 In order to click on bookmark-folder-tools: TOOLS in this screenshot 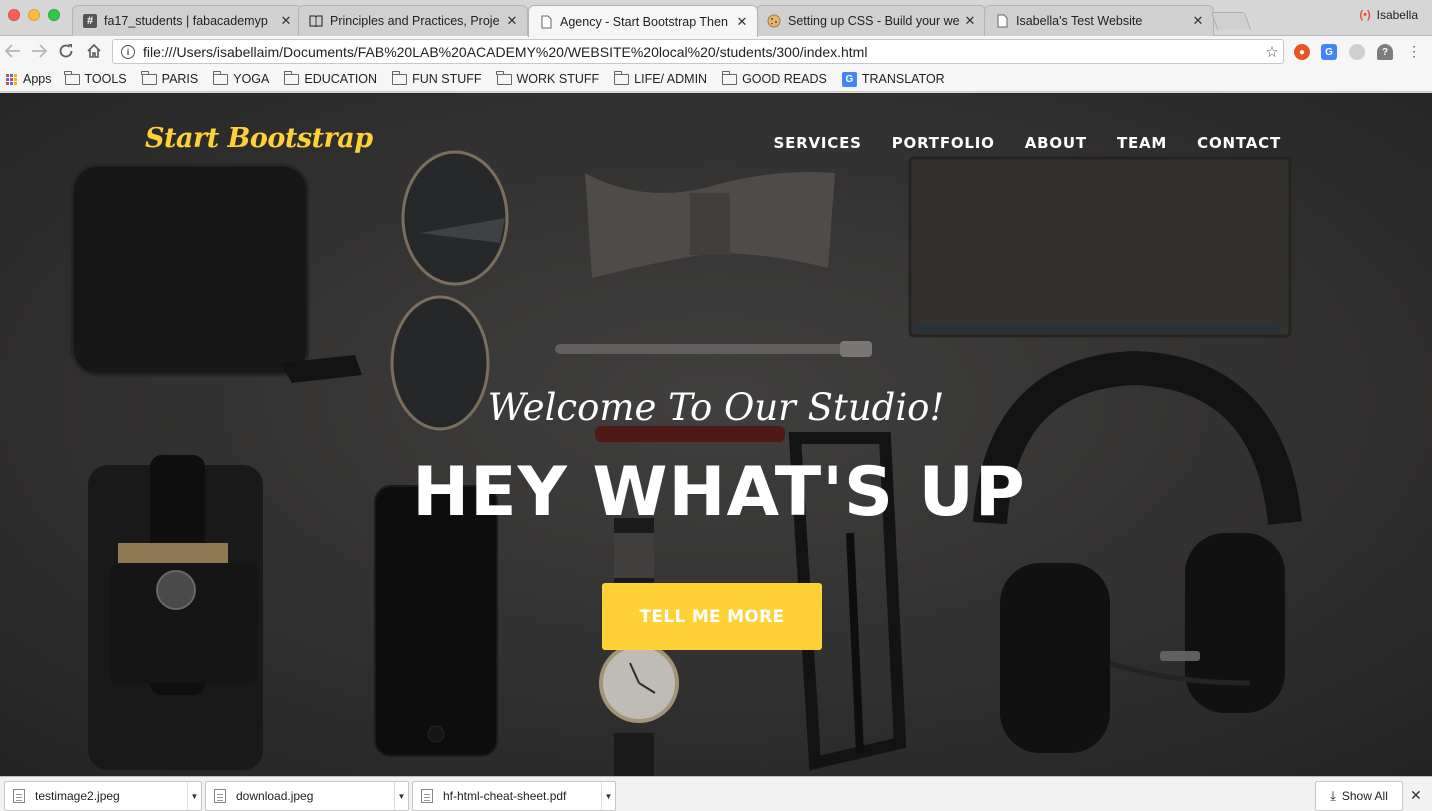, I will do `click(95, 78)`.